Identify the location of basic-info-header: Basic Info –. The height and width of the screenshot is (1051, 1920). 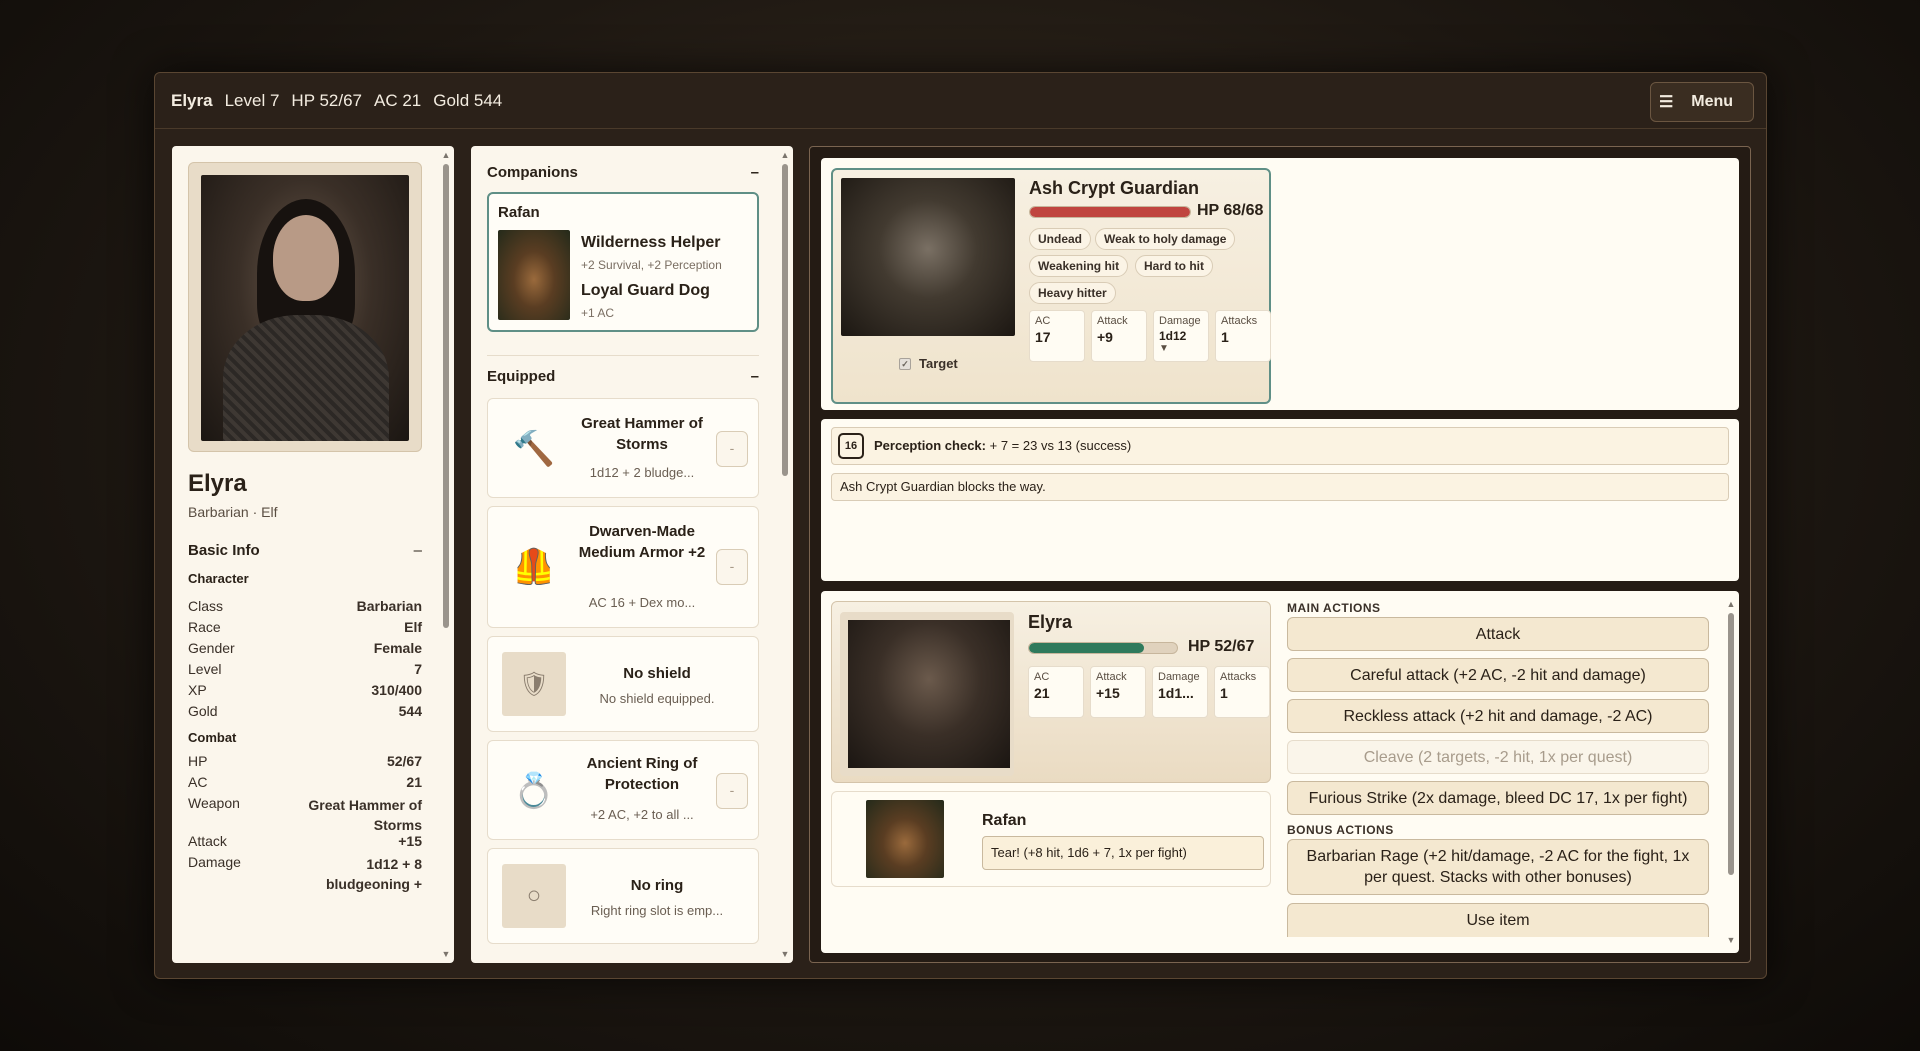
(305, 550).